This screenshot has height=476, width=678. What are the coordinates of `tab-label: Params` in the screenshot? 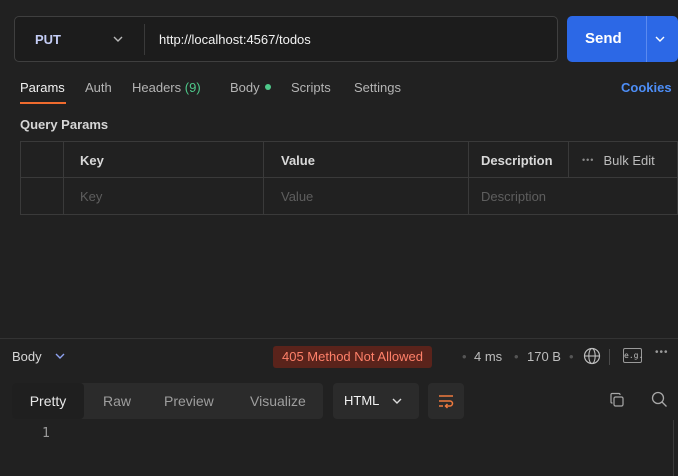 It's located at (42, 87).